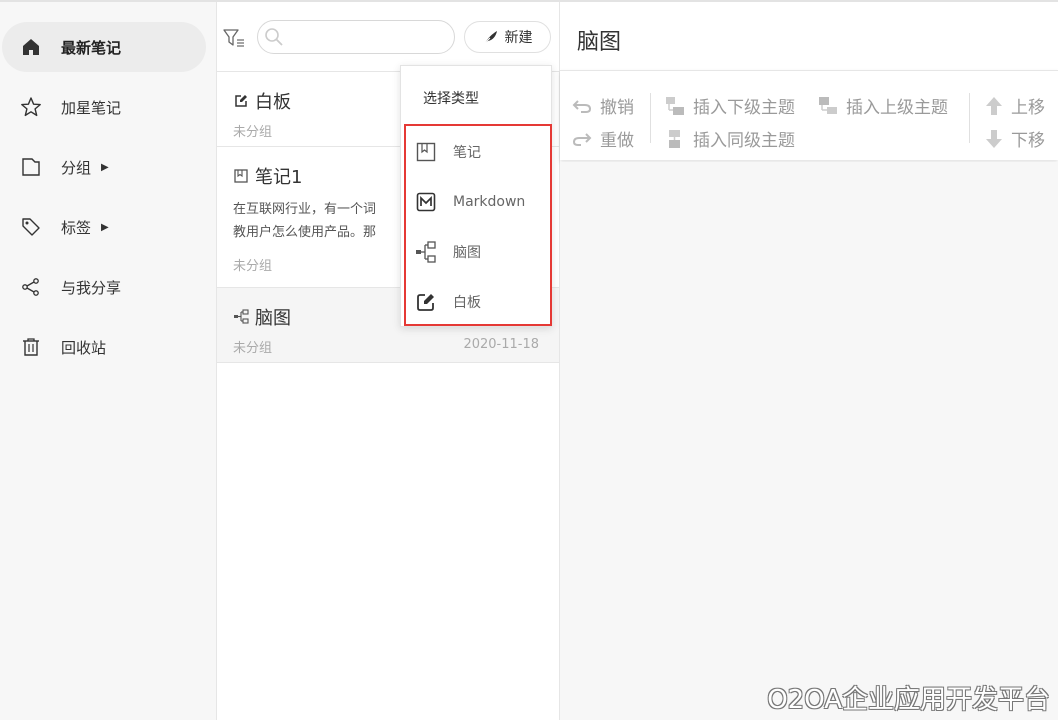 This screenshot has height=720, width=1058. What do you see at coordinates (1028, 141) in the screenshot?
I see `move-down-label: 下移` at bounding box center [1028, 141].